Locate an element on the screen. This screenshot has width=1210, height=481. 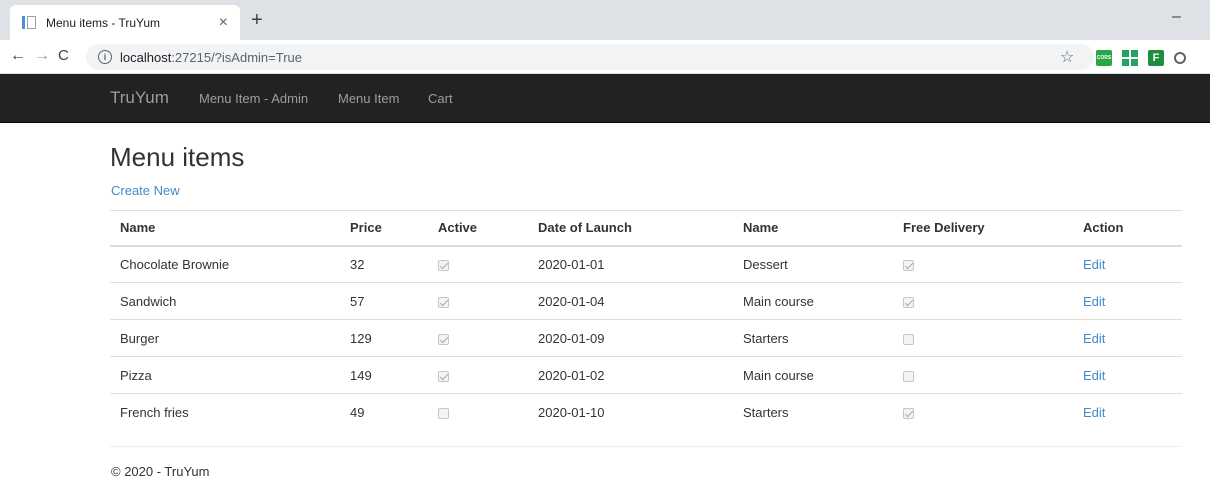
window-minimize-icon: – is located at coordinates (1176, 17).